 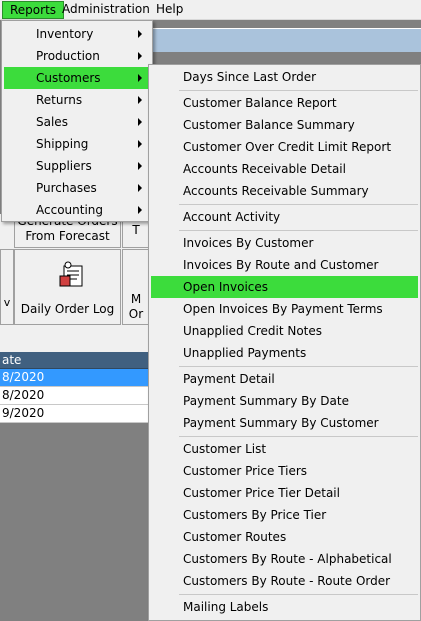 I want to click on menu-item-open-invoices-by-payment-terms: Open Invoices By Payment Terms, so click(x=284, y=309).